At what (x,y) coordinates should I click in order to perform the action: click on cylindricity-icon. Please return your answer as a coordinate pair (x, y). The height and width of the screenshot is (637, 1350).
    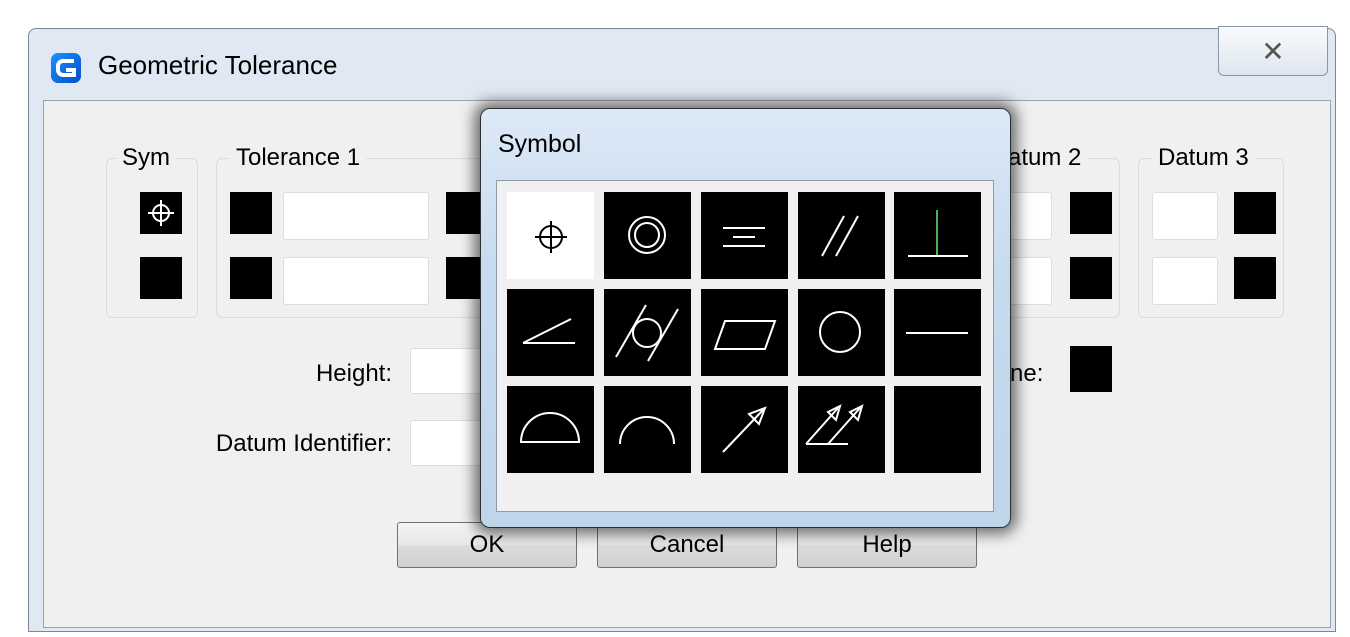
    Looking at the image, I should click on (647, 333).